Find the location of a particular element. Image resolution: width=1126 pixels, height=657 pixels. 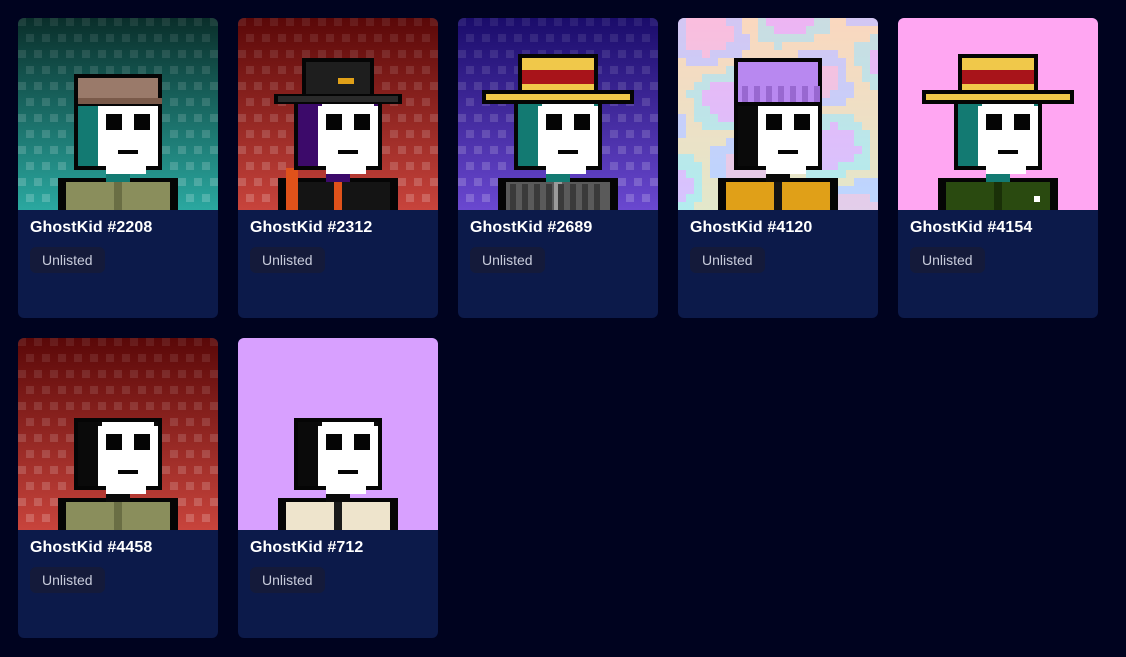

nft-card: GhostKid #2689 Unlisted is located at coordinates (558, 168).